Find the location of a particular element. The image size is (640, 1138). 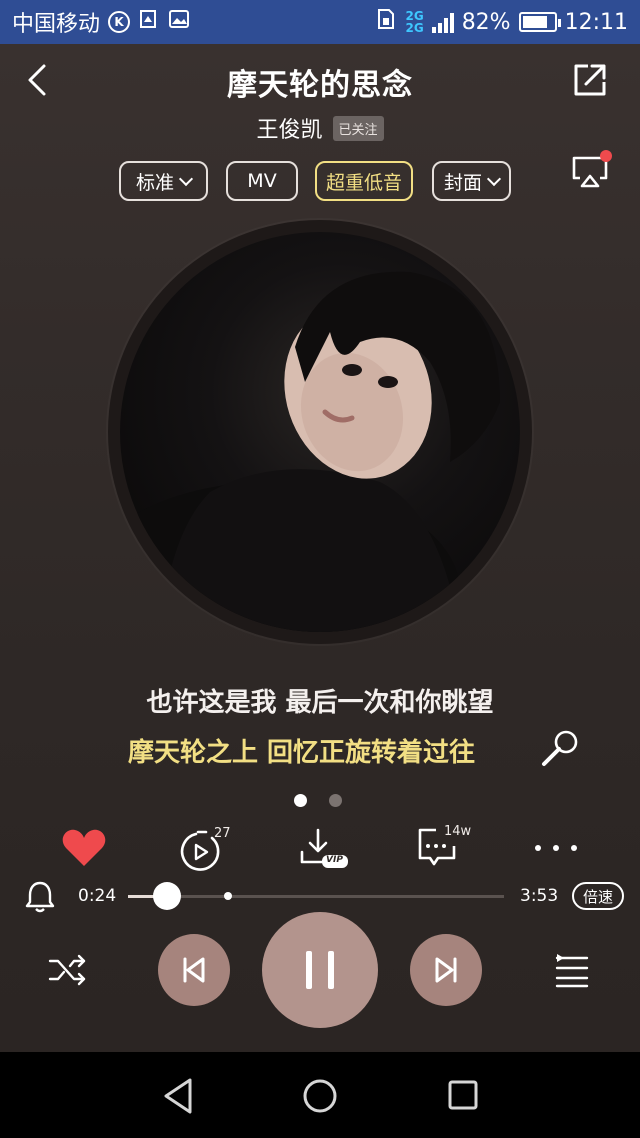

pause-icon is located at coordinates (320, 970).